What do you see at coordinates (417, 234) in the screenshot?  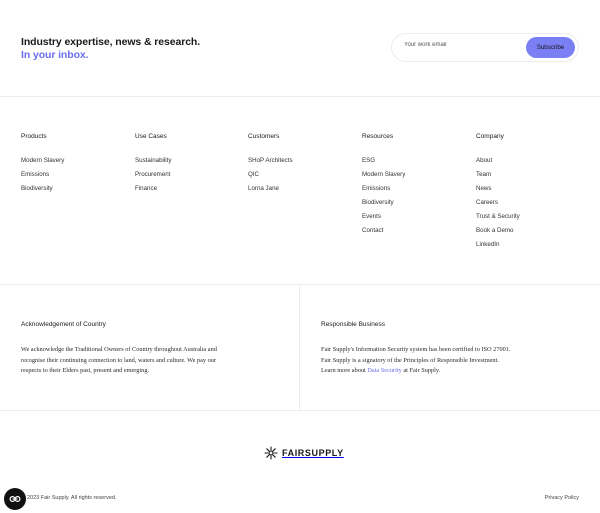 I see `link-contact: Contact` at bounding box center [417, 234].